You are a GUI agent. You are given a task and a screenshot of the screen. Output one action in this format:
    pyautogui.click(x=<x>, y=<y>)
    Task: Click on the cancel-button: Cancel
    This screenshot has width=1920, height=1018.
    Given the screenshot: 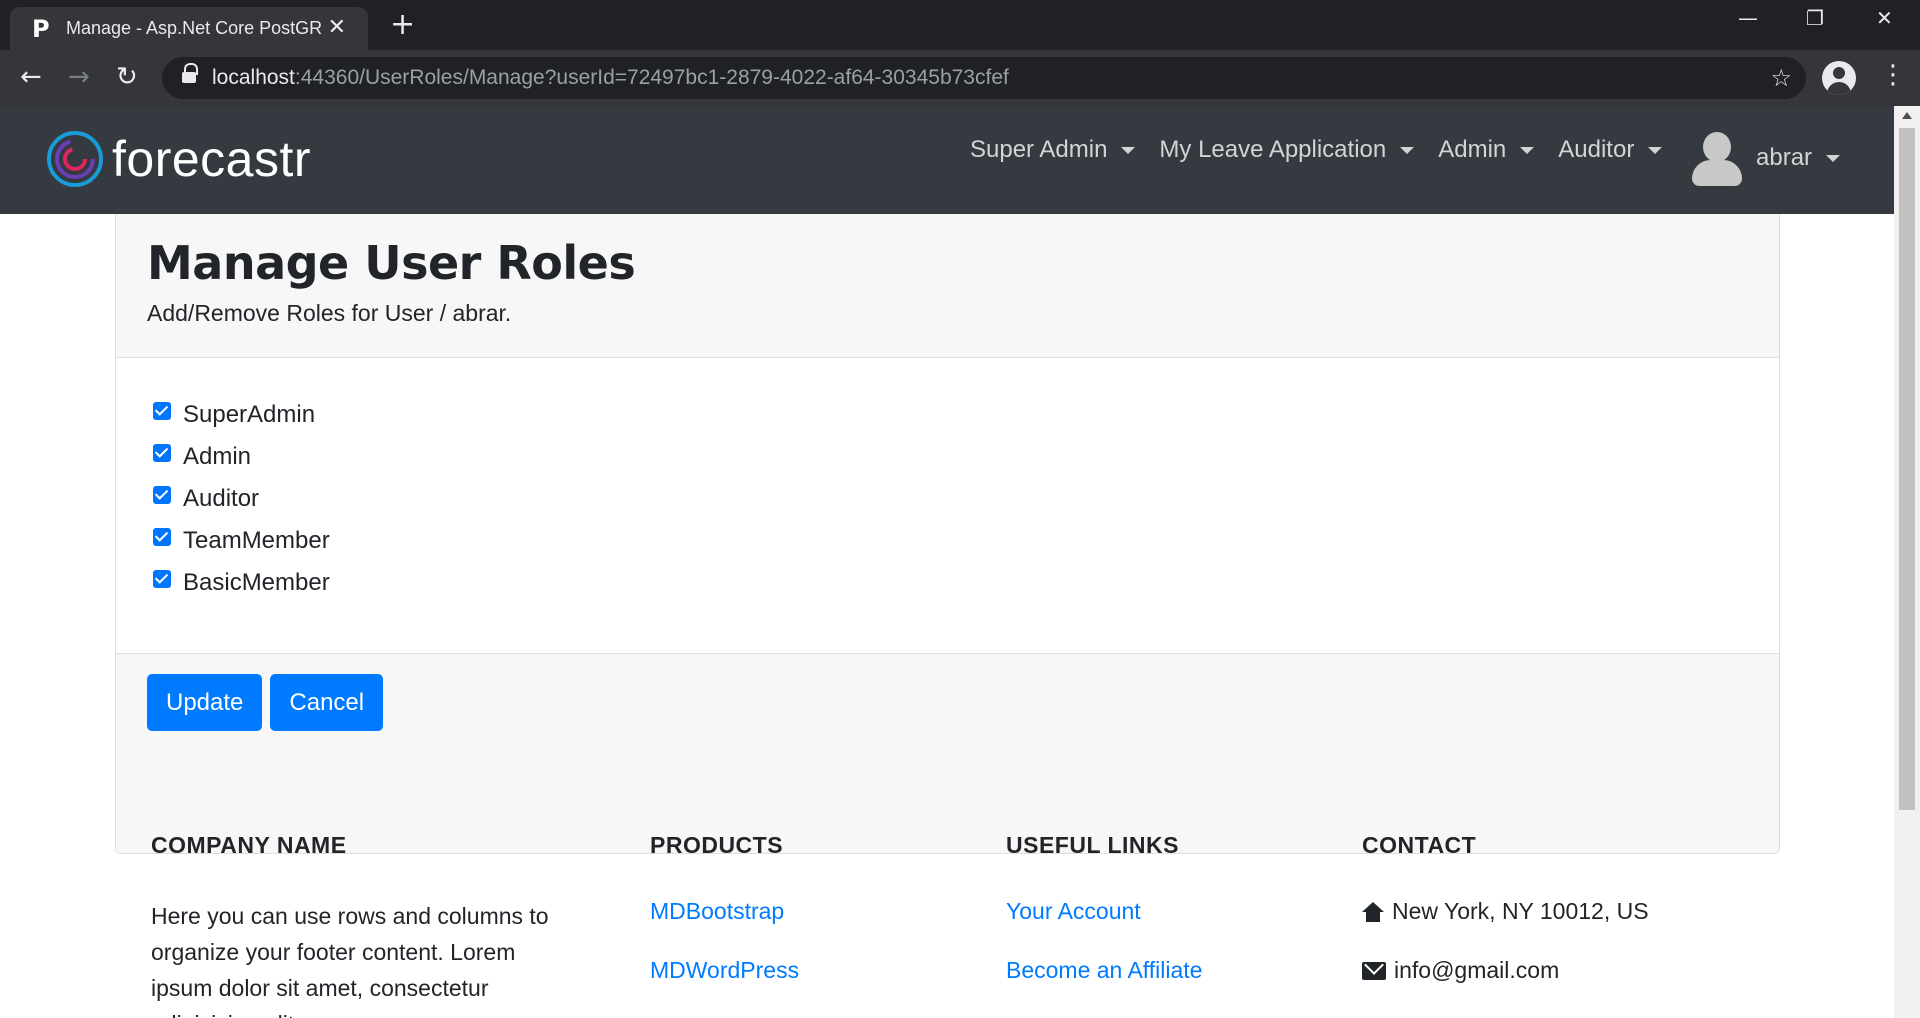 What is the action you would take?
    pyautogui.click(x=327, y=702)
    